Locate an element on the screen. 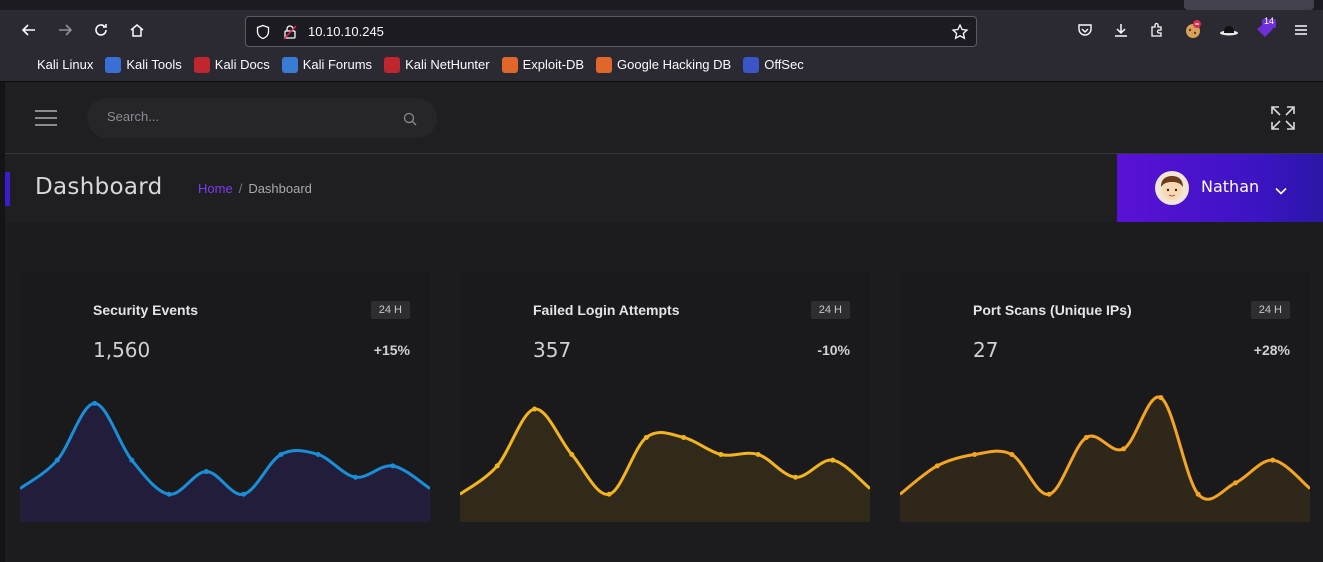 Image resolution: width=1323 pixels, height=562 pixels. chevron-down-icon is located at coordinates (1281, 189).